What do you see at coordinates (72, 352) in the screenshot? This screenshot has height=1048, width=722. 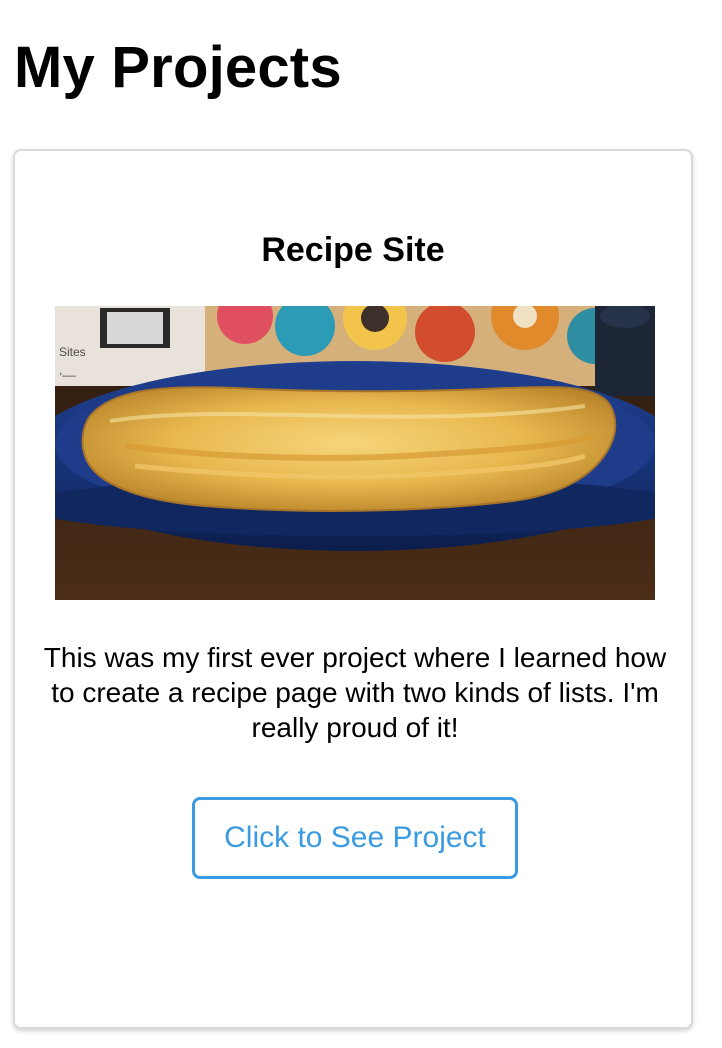 I see `svg-text: Sites` at bounding box center [72, 352].